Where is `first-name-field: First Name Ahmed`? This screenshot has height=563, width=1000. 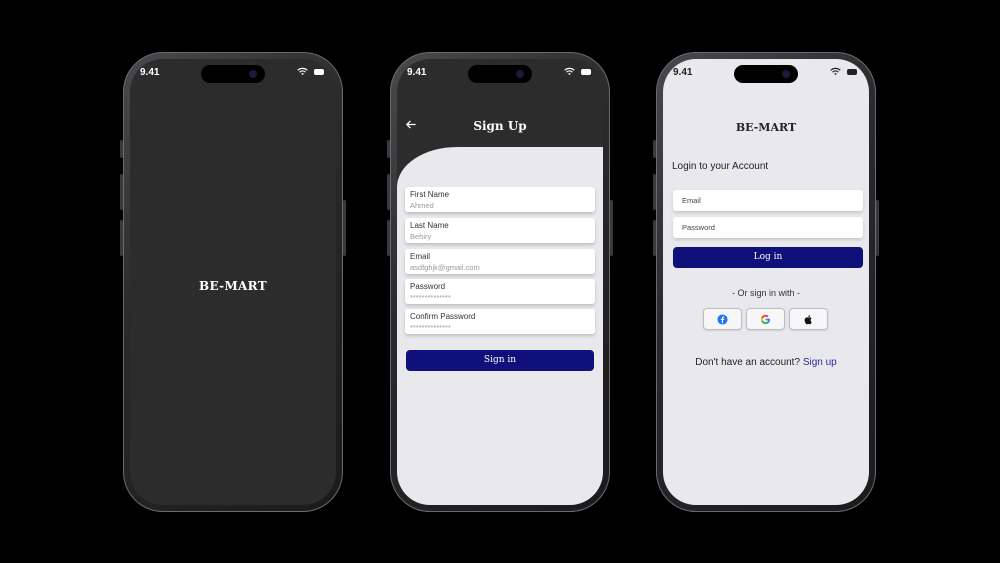
first-name-field: First Name Ahmed is located at coordinates (500, 199).